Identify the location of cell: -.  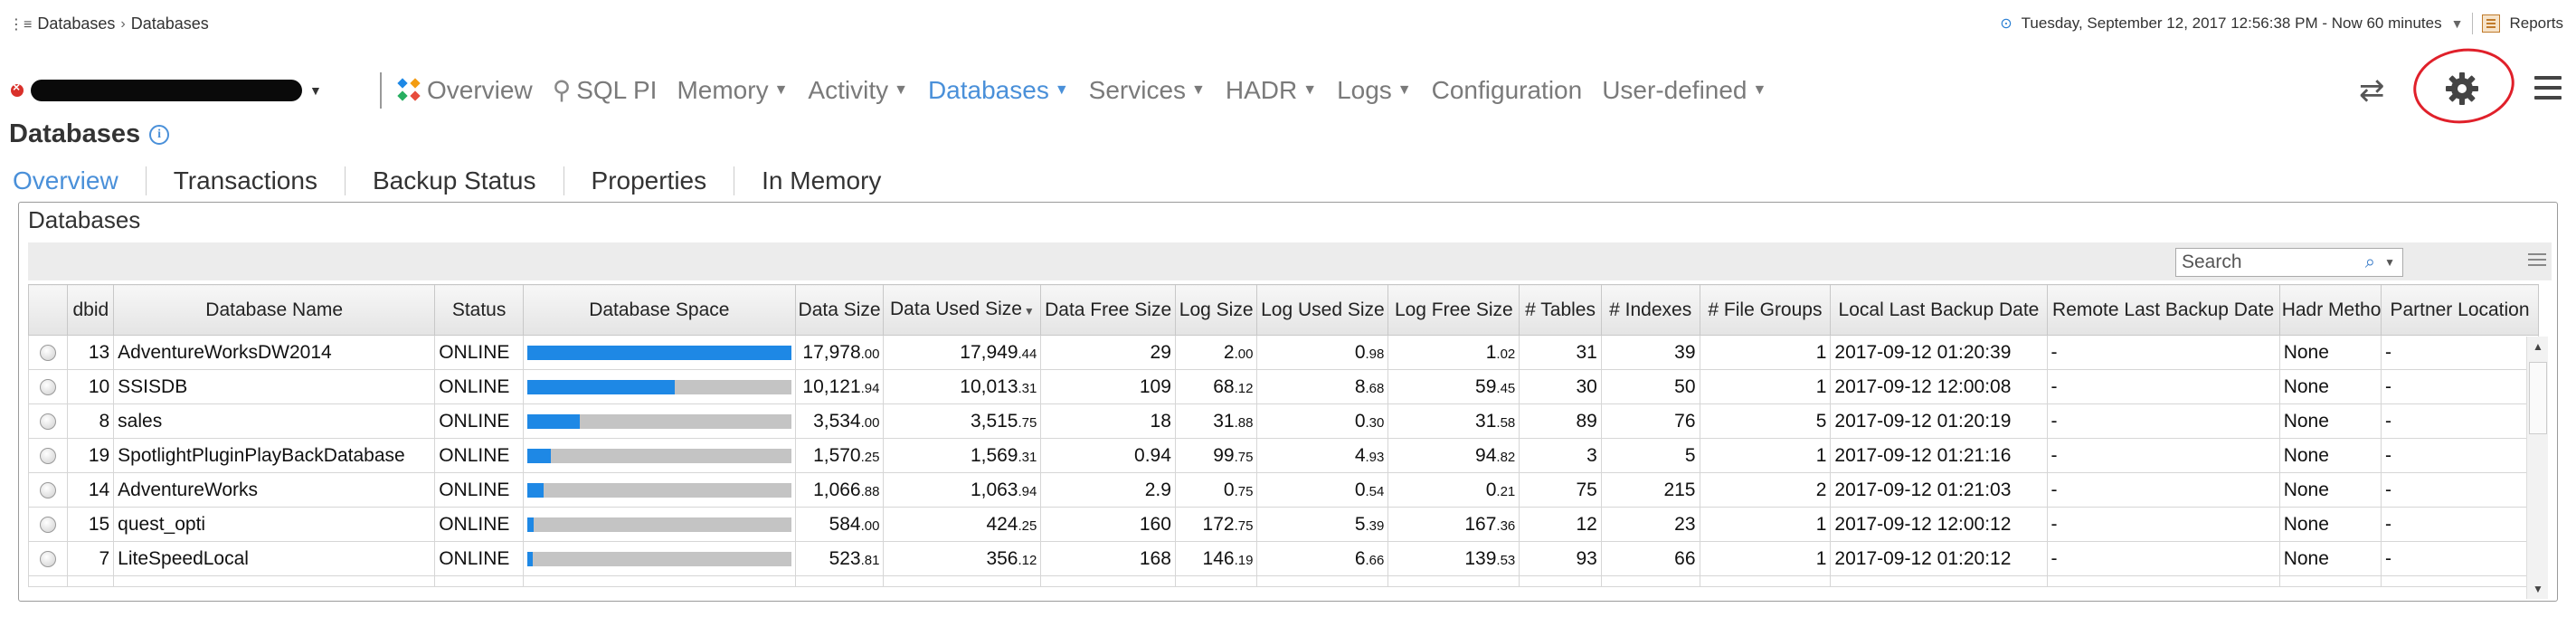
(2163, 352).